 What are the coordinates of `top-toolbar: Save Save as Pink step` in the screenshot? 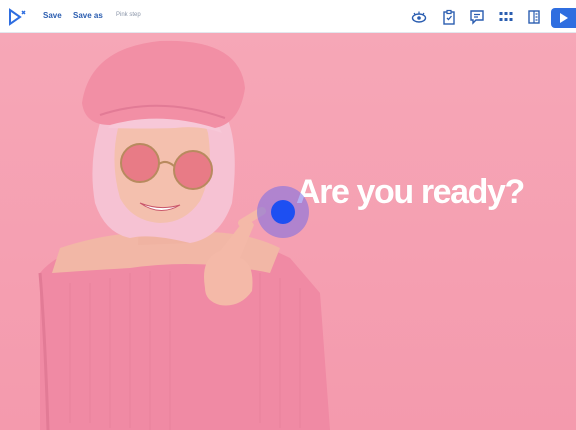 It's located at (288, 16).